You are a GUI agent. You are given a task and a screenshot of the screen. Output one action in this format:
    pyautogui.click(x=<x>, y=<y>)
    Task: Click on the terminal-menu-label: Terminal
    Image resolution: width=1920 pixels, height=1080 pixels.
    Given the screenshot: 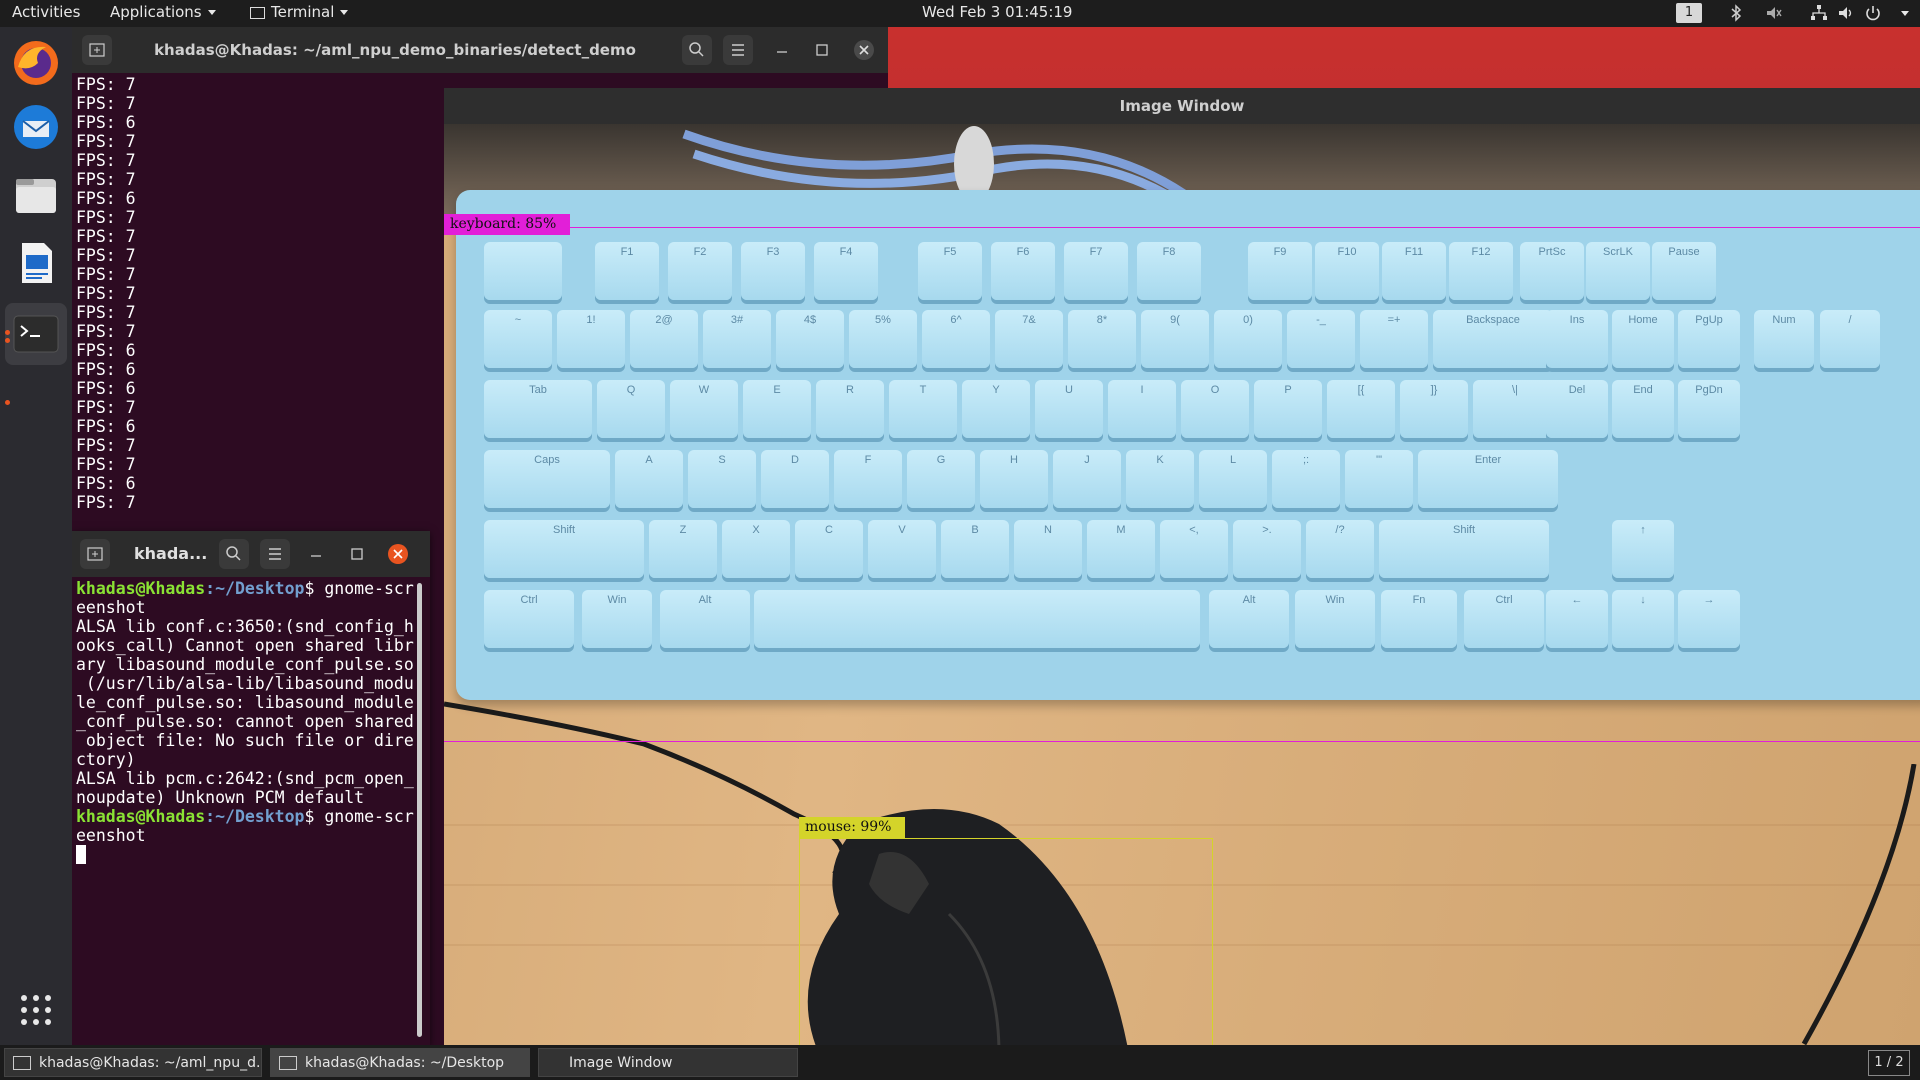 What is the action you would take?
    pyautogui.click(x=303, y=12)
    